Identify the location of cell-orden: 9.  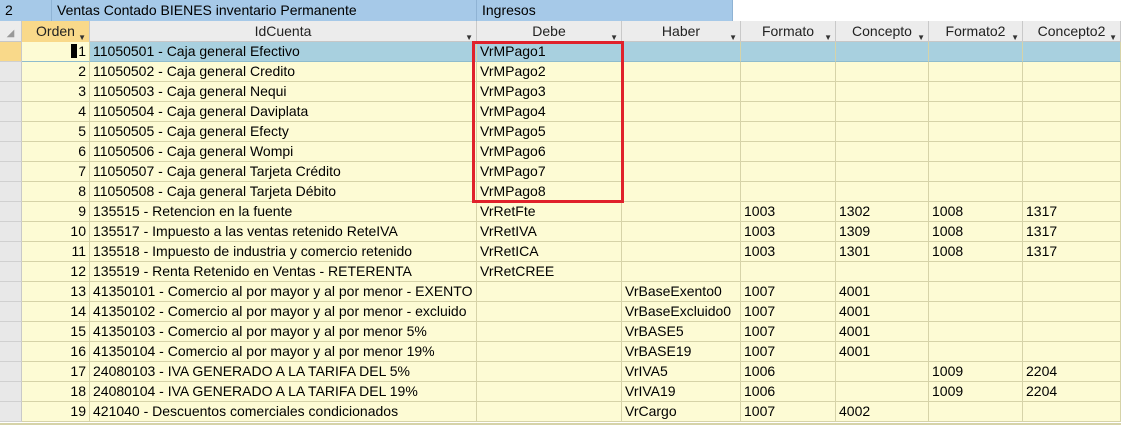
(56, 212).